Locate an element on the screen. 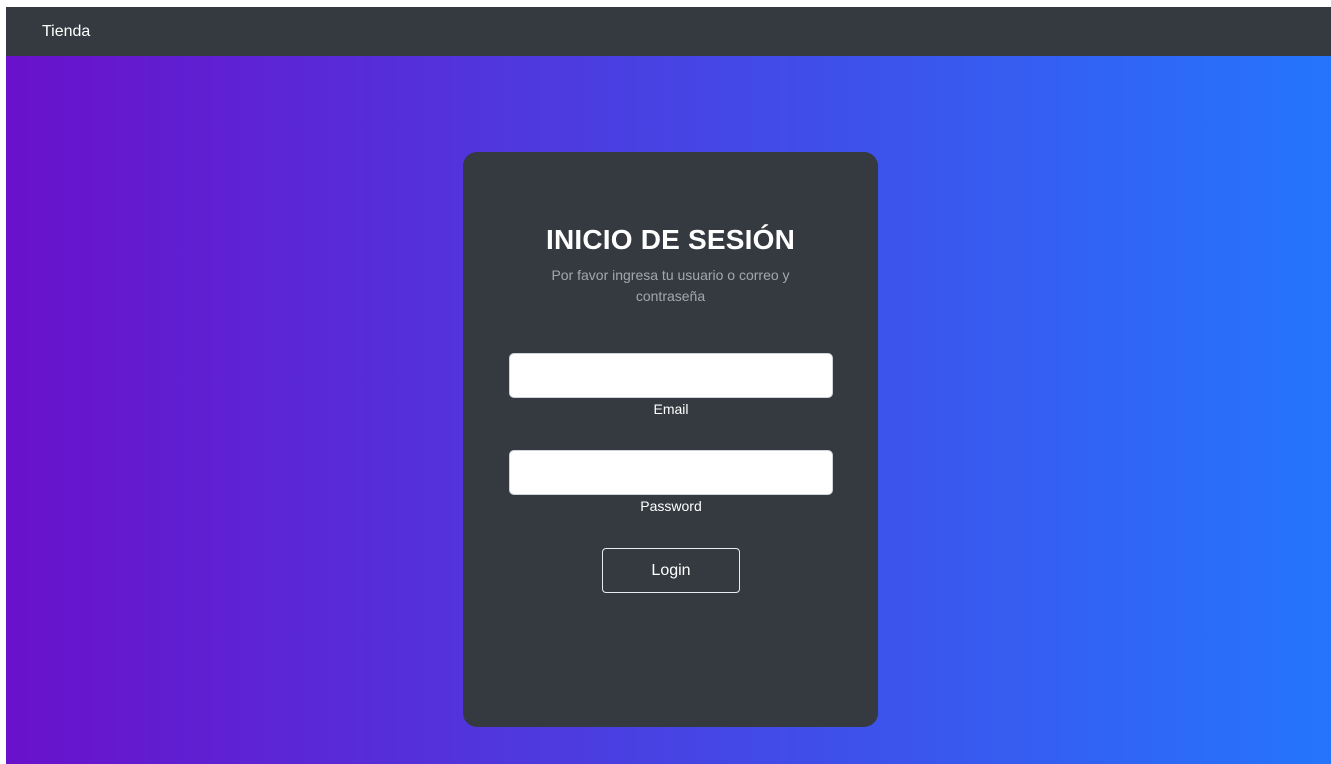  password-input is located at coordinates (671, 472).